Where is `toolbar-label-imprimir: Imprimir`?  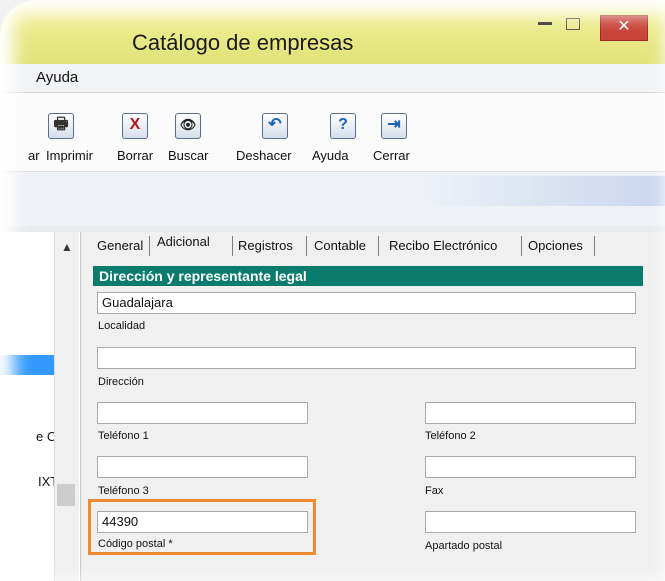 toolbar-label-imprimir: Imprimir is located at coordinates (69, 155).